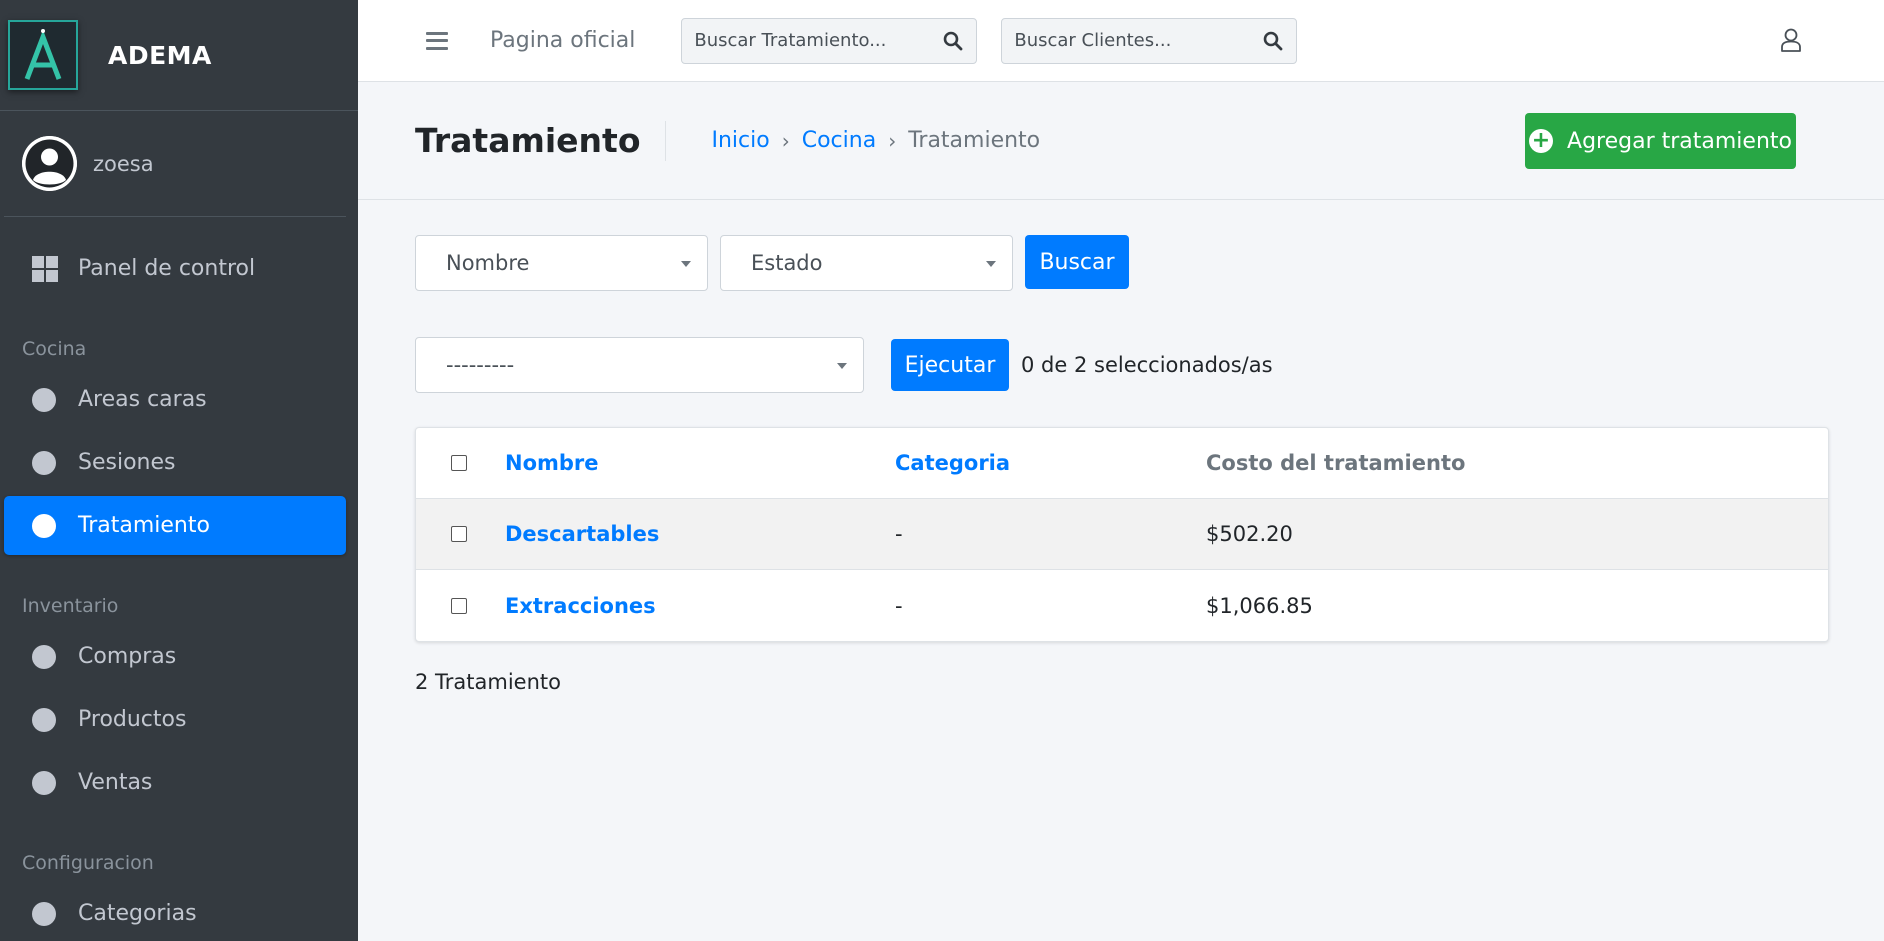 This screenshot has width=1884, height=941. I want to click on logo-a-icon, so click(43, 54).